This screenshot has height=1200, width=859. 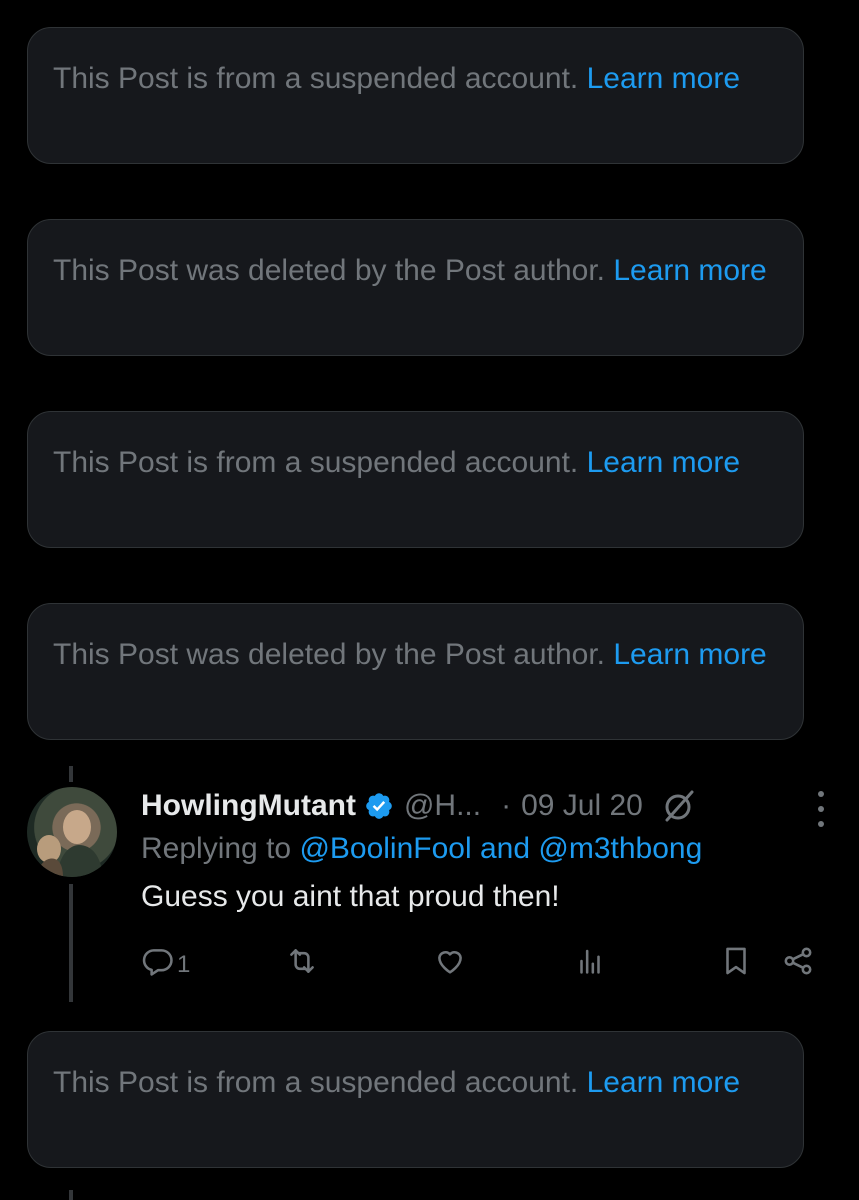 What do you see at coordinates (679, 806) in the screenshot?
I see `grok-icon` at bounding box center [679, 806].